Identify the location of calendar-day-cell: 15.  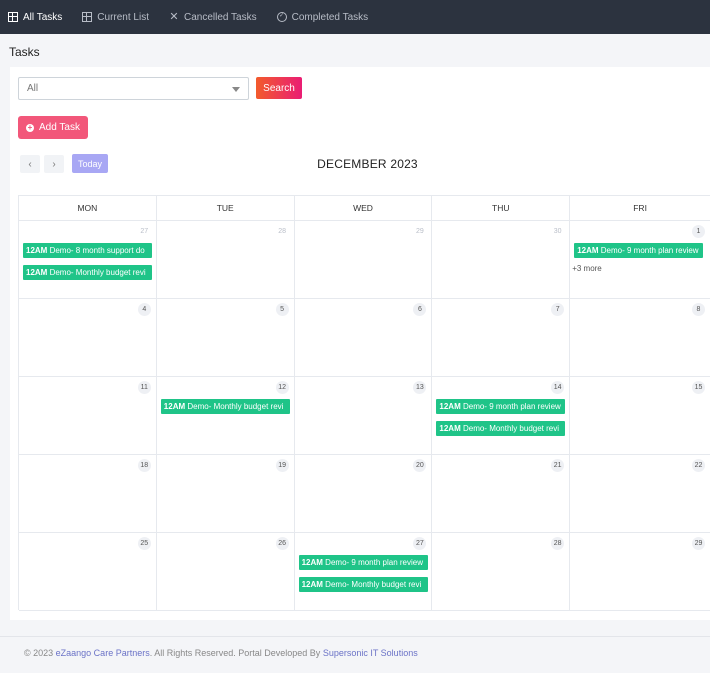
(640, 416).